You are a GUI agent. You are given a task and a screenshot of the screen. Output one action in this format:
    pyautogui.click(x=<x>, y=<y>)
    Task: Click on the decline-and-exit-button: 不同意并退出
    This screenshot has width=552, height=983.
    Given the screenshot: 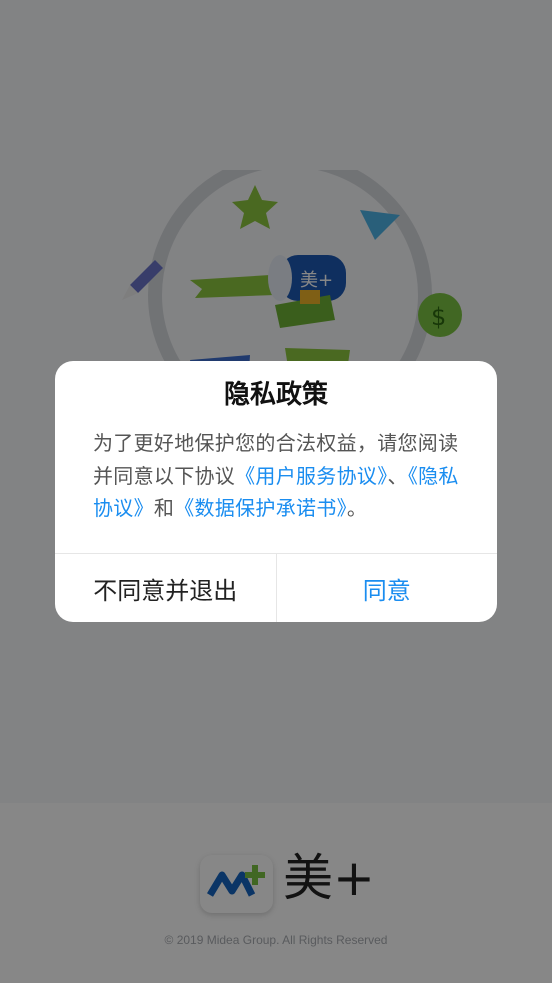 What is the action you would take?
    pyautogui.click(x=166, y=588)
    